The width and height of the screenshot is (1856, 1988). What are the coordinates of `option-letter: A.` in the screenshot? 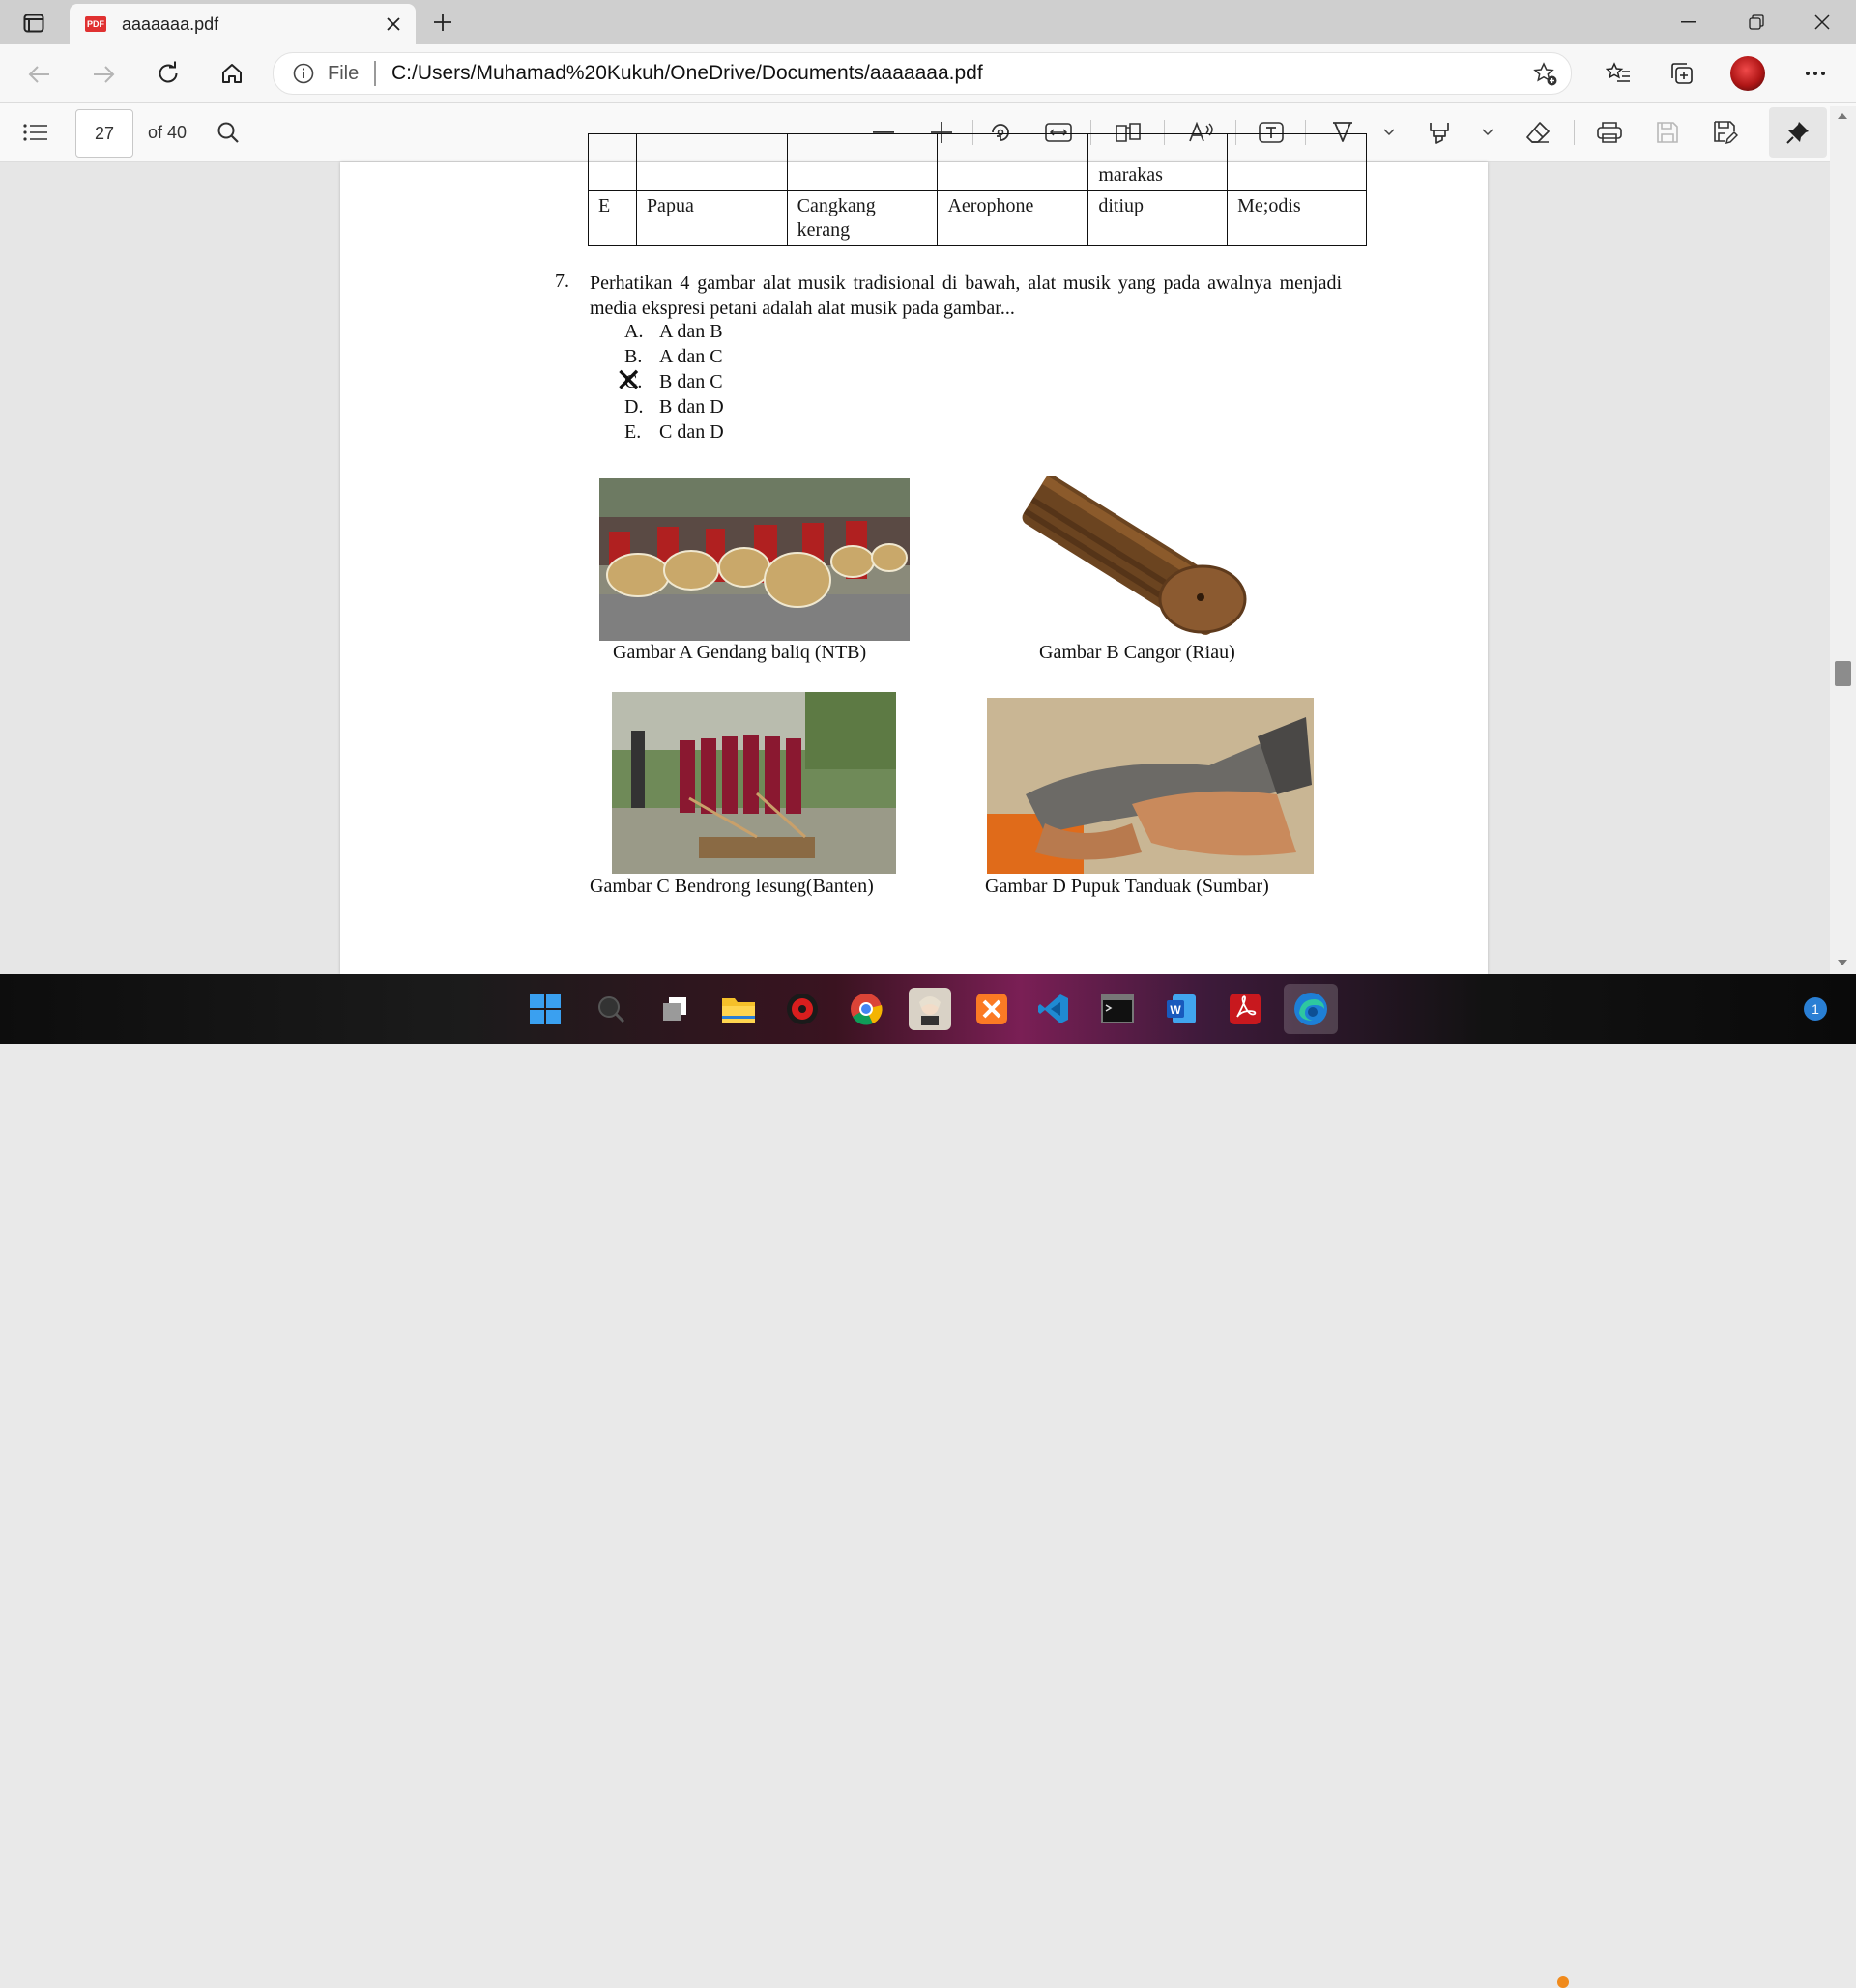 It's located at (634, 331).